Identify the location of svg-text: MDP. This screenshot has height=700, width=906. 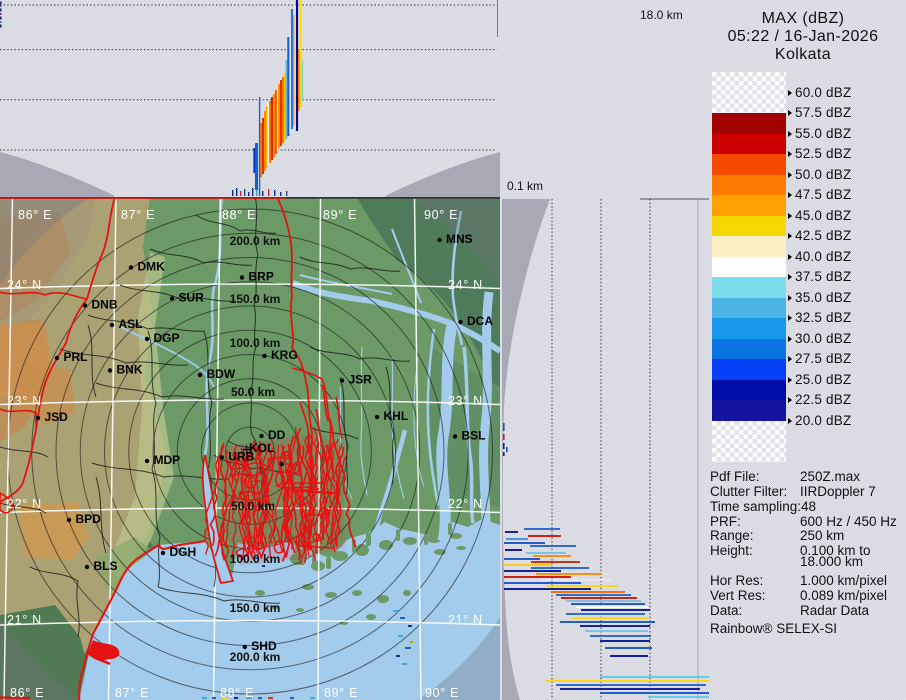
(167, 460).